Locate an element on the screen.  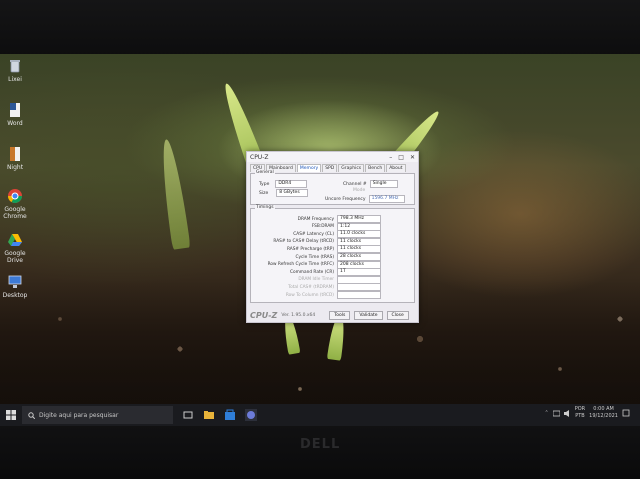
close-button: Close is located at coordinates (397, 315).